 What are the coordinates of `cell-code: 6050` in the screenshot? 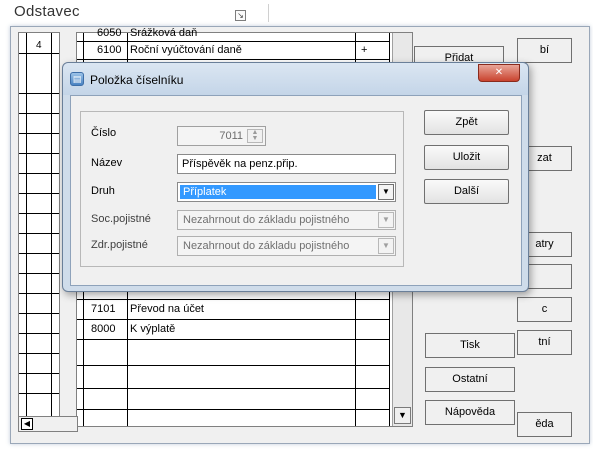 It's located at (109, 33).